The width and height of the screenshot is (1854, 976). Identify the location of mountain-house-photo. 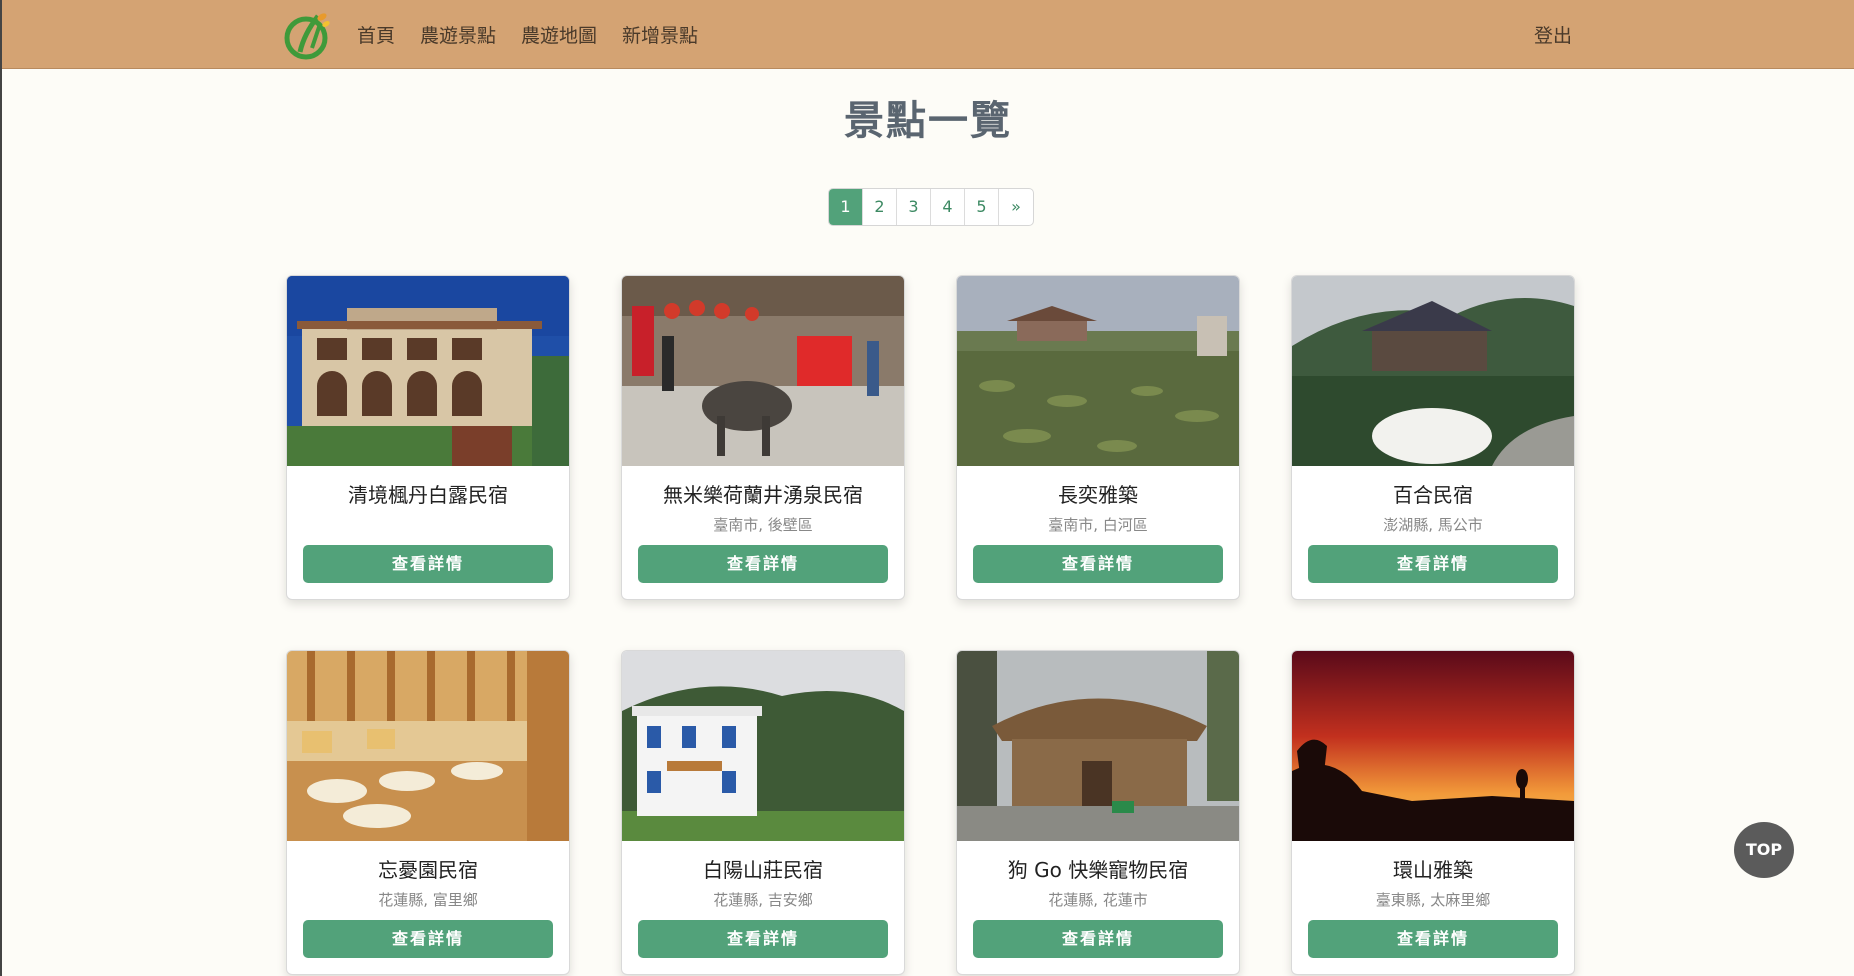
(1433, 371).